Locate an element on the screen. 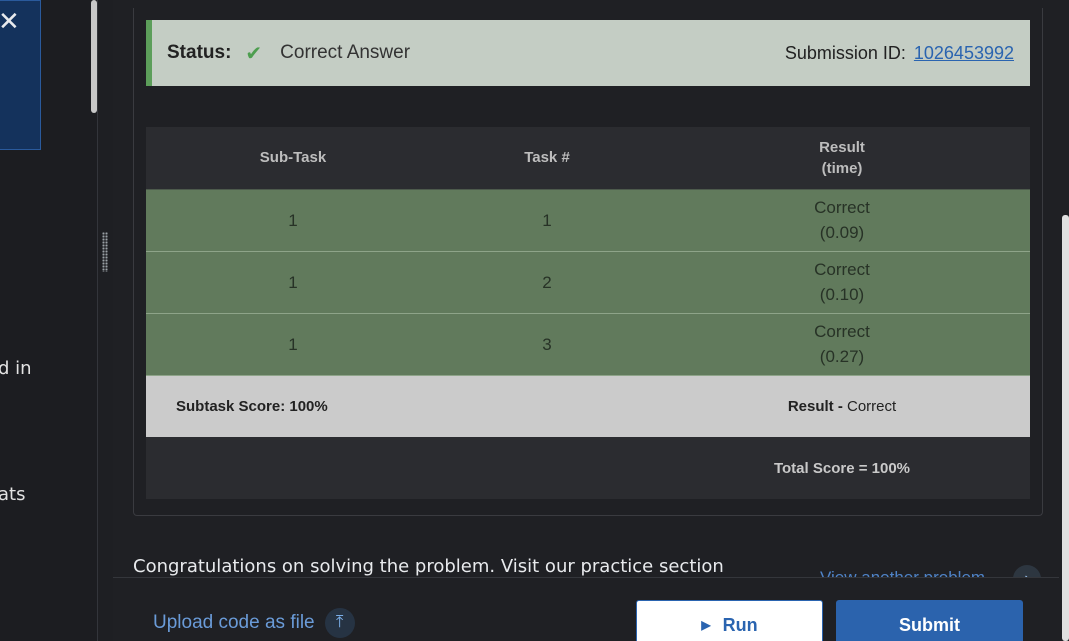 The width and height of the screenshot is (1069, 641). problem-text-fragment: d in is located at coordinates (16, 368).